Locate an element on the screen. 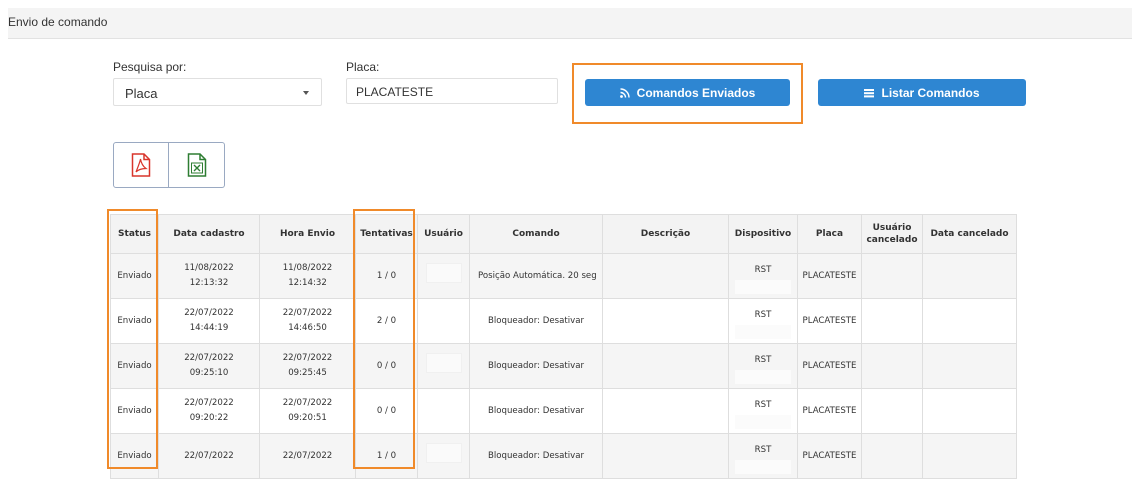 The height and width of the screenshot is (479, 1132). search-by-label: Pesquisa por: is located at coordinates (150, 67).